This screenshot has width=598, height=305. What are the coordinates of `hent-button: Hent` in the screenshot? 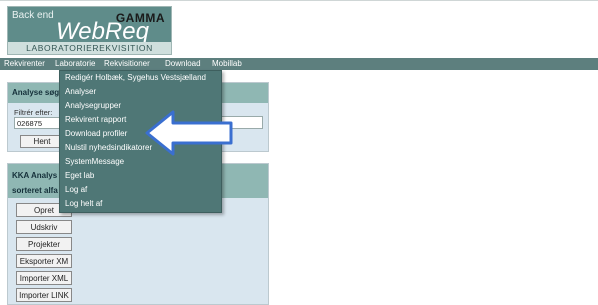 It's located at (42, 141).